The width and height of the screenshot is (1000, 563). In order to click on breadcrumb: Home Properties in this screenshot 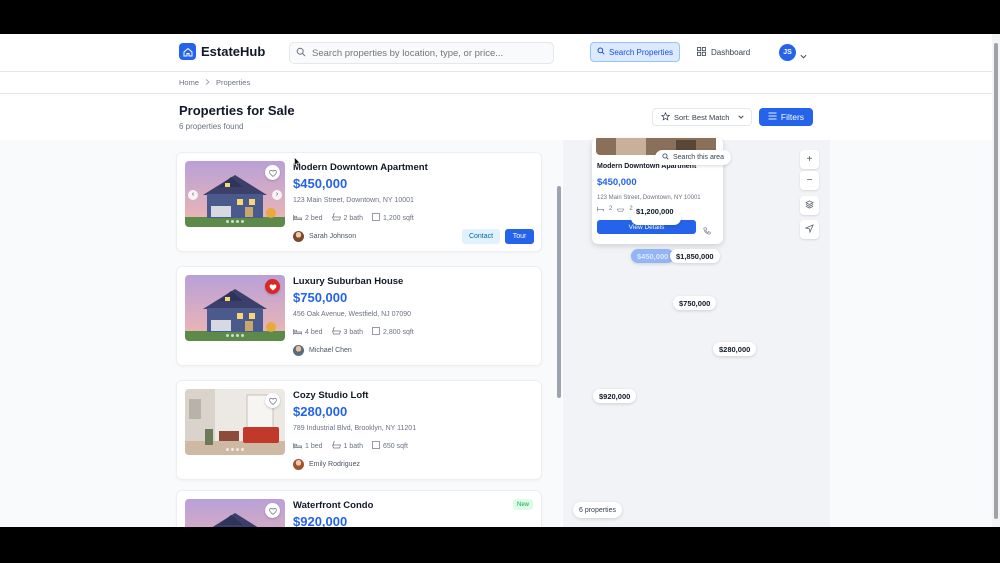, I will do `click(214, 82)`.